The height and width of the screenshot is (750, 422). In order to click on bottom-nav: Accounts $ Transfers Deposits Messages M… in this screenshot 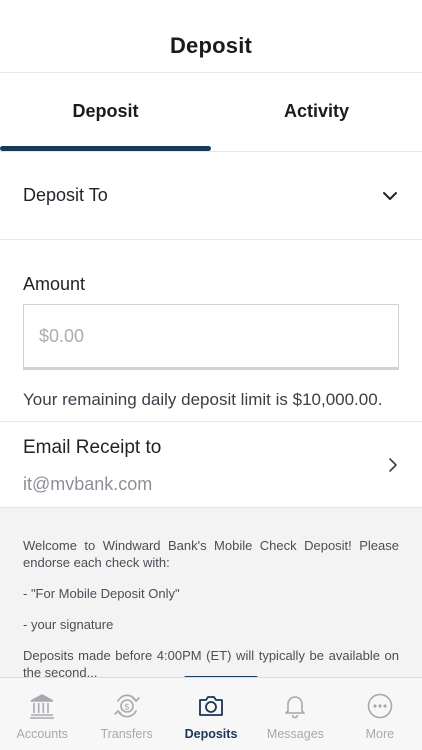, I will do `click(211, 713)`.